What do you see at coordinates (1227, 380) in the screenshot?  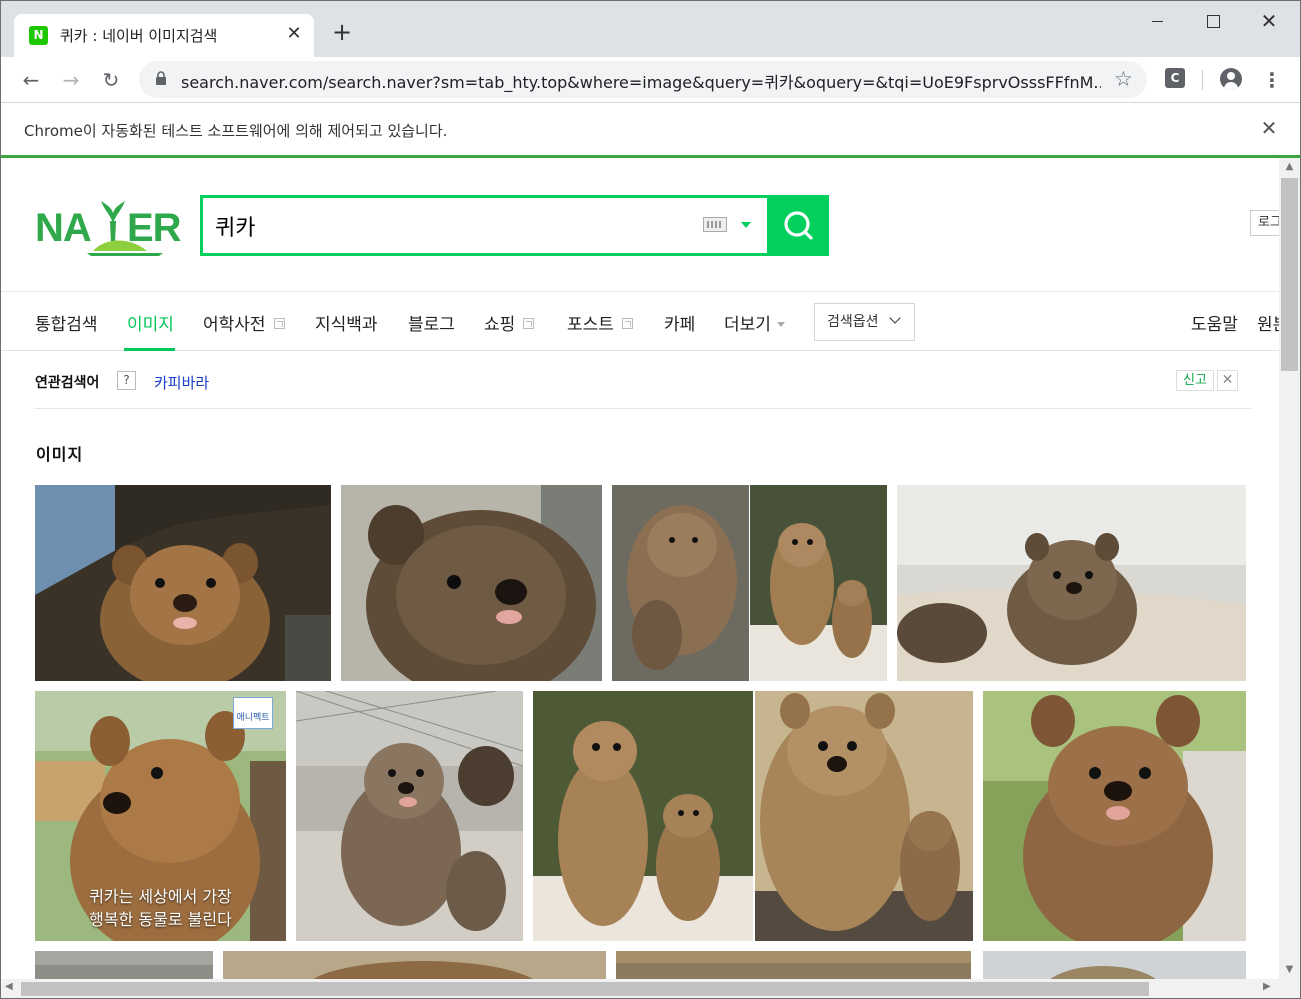 I see `close-icon: ✕` at bounding box center [1227, 380].